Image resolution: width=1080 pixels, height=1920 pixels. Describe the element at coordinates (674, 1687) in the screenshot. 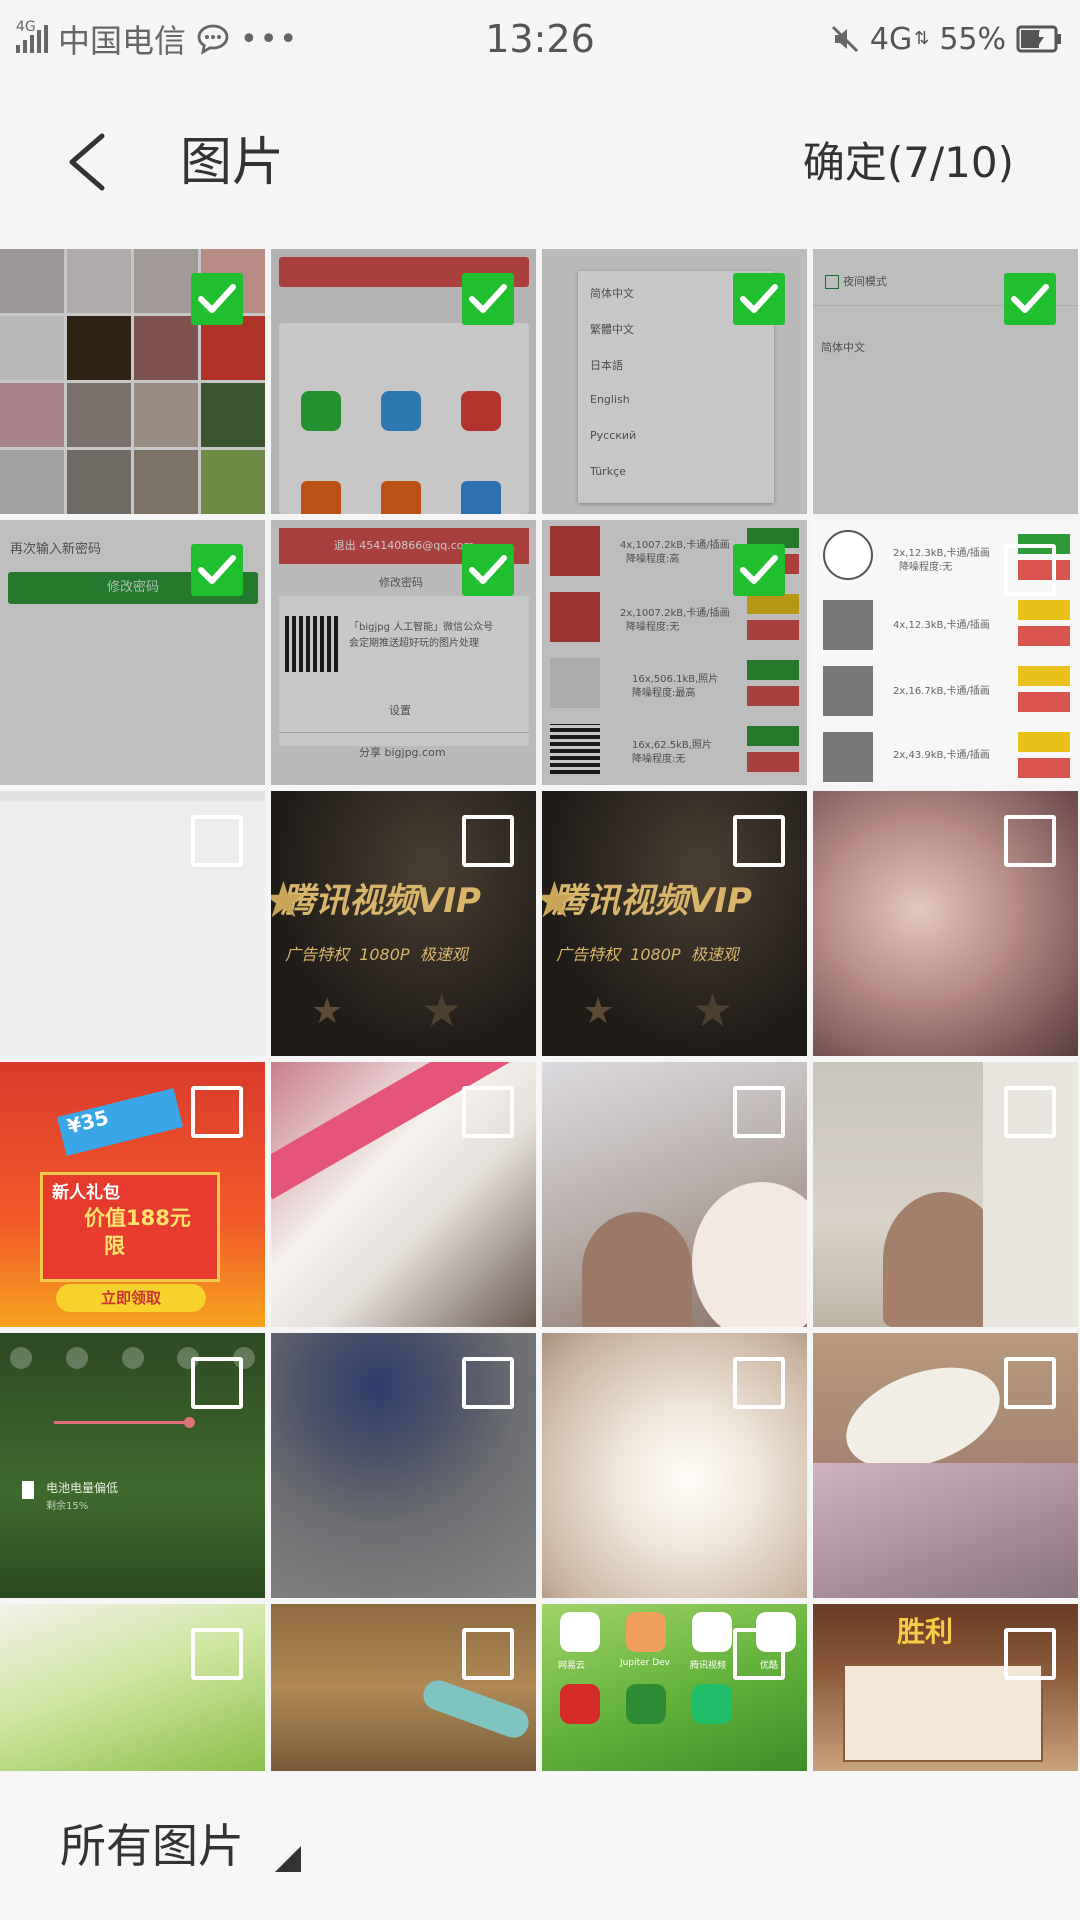

I see `photo-thumb-23: 网易云 Jupiter Dev 腾讯视频 优酷` at that location.